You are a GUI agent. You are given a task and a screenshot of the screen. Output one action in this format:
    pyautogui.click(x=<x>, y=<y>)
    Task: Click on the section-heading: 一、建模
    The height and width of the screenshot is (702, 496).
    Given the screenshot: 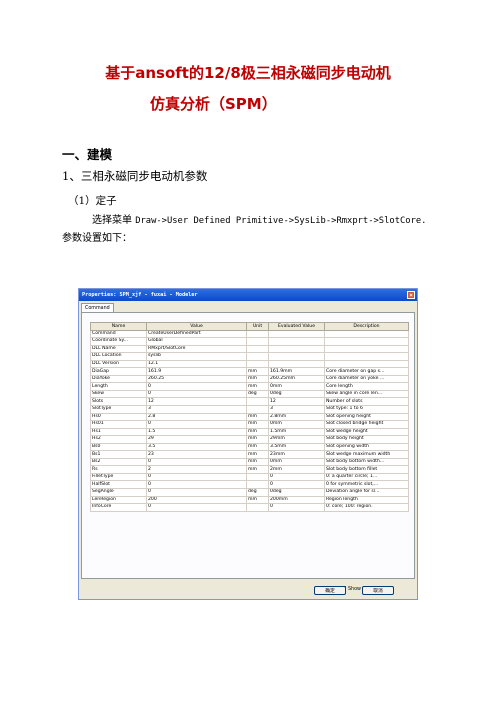 What is the action you would take?
    pyautogui.click(x=87, y=154)
    